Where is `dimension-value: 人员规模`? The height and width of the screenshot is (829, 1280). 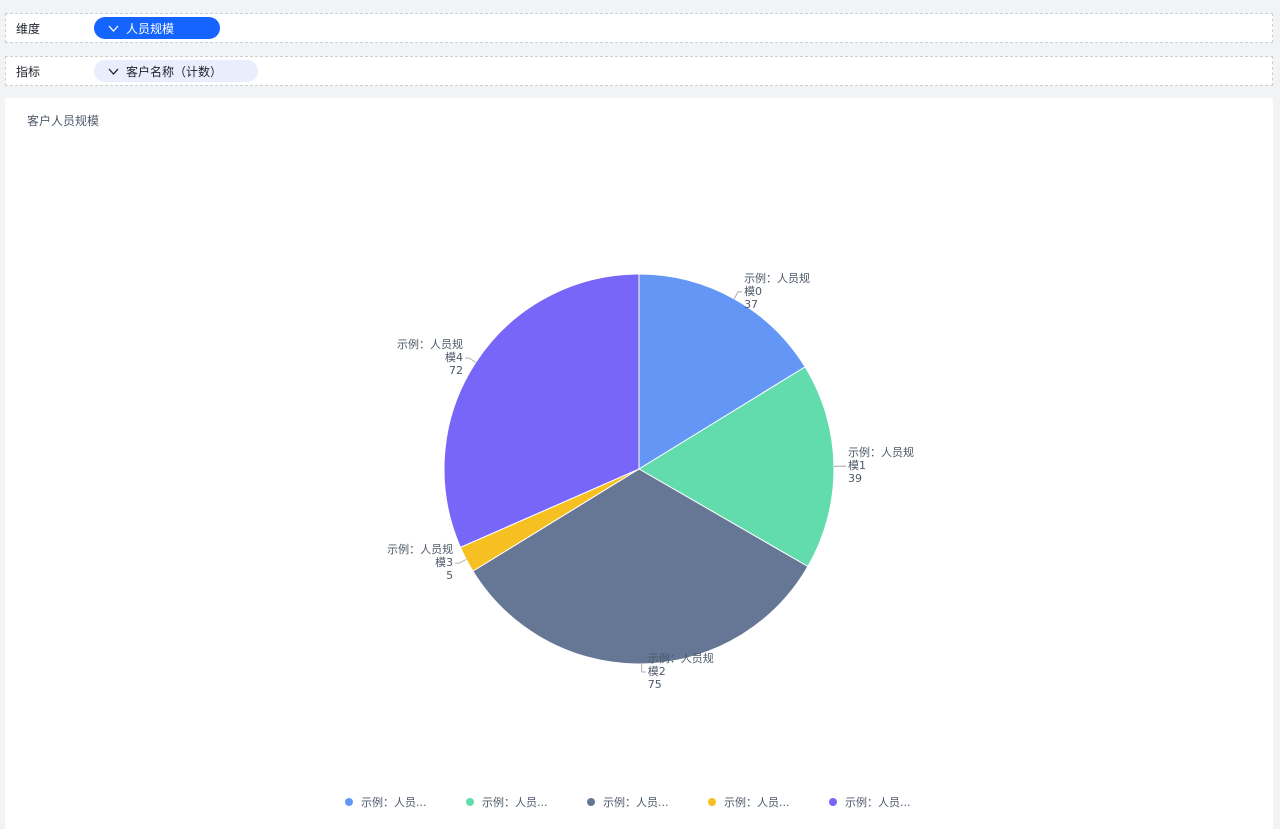
dimension-value: 人员规模 is located at coordinates (150, 28).